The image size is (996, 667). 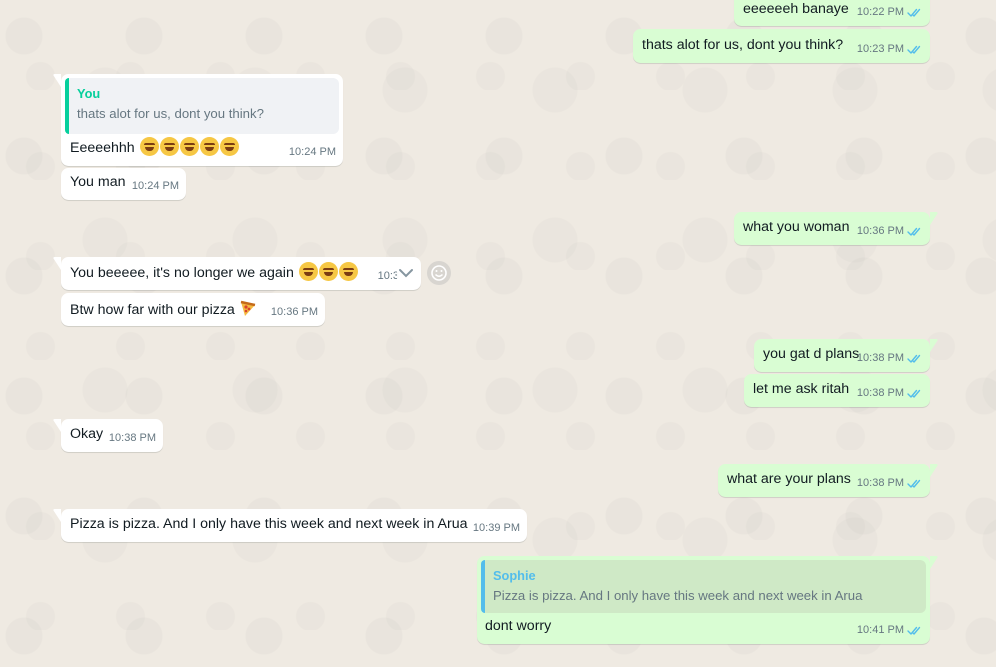 What do you see at coordinates (182, 273) in the screenshot?
I see `message-text: You beeeee, it's no longer we again` at bounding box center [182, 273].